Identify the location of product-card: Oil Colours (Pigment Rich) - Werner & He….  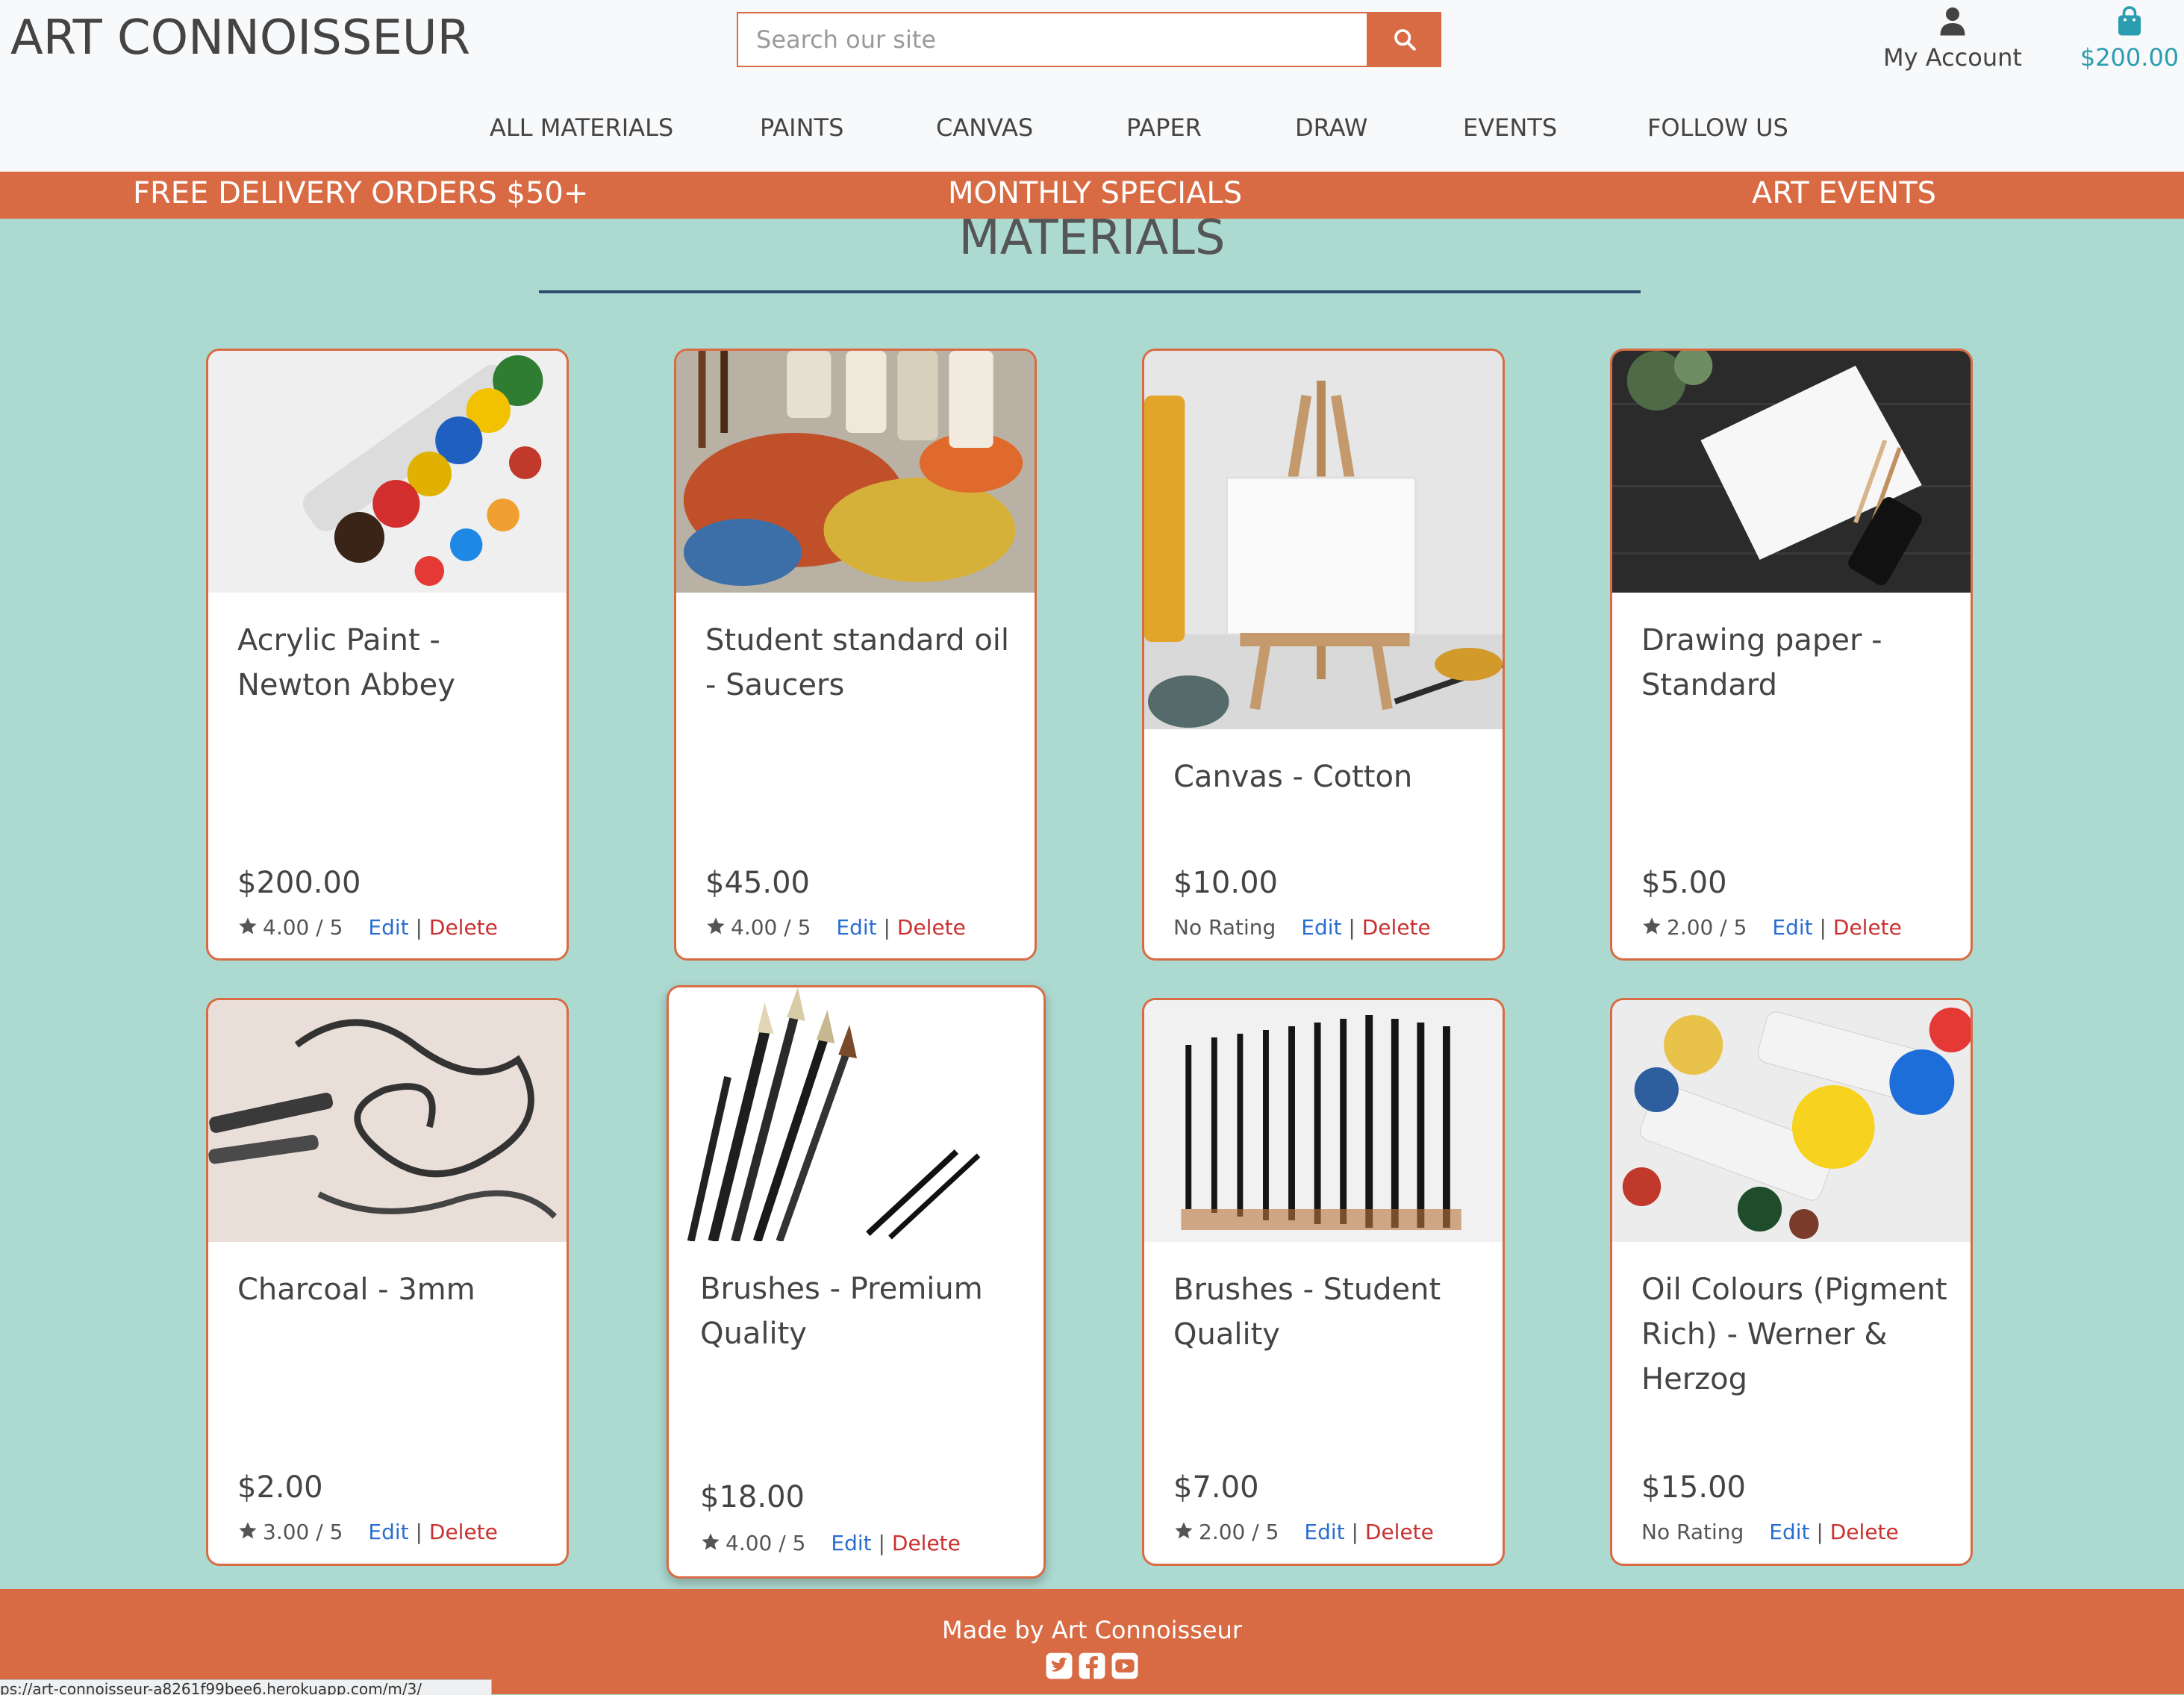
(1791, 1282).